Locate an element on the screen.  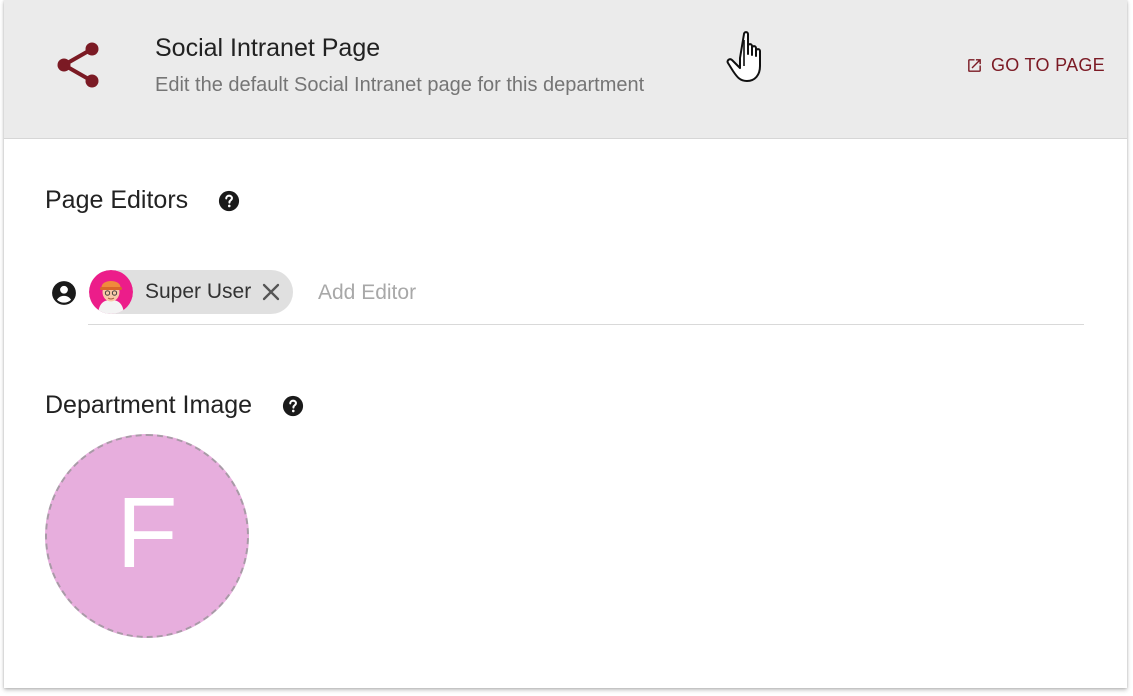
editor-name: Super User is located at coordinates (198, 291).